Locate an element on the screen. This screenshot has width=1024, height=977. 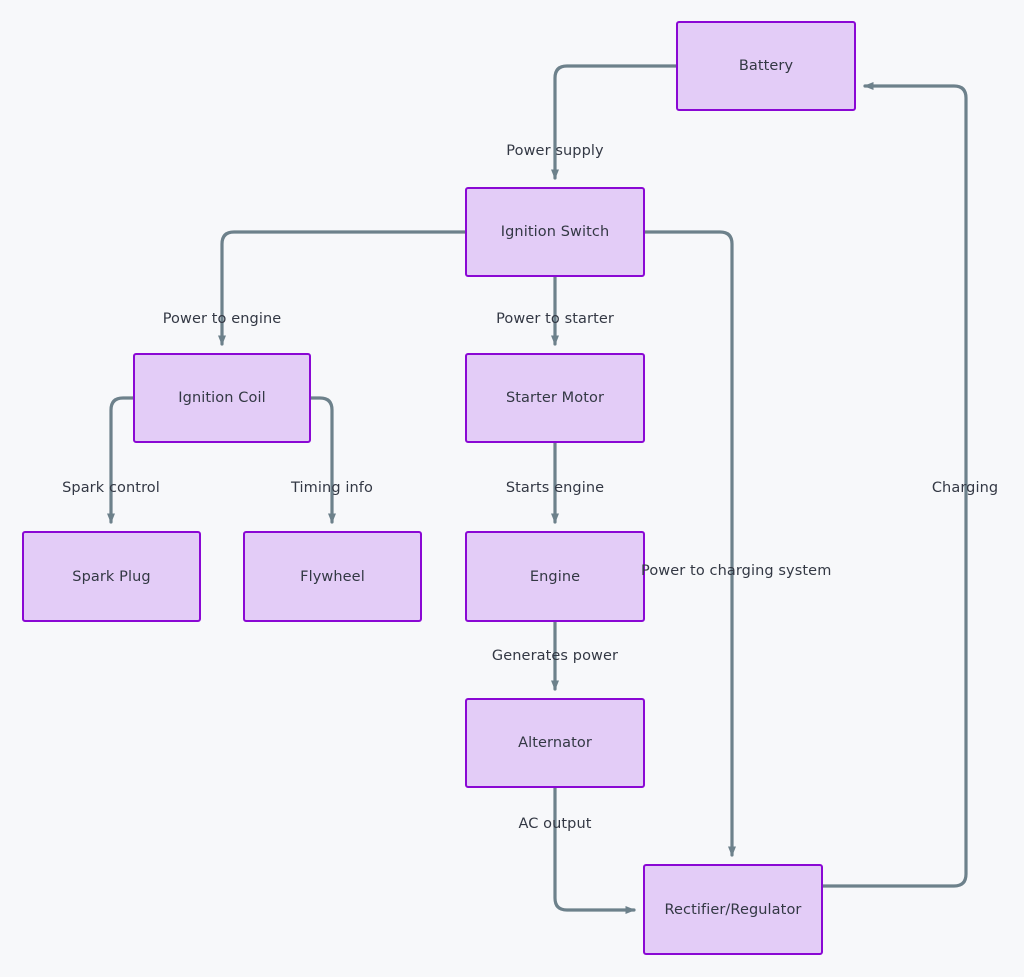
node-flywheel: Flywheel is located at coordinates (332, 576).